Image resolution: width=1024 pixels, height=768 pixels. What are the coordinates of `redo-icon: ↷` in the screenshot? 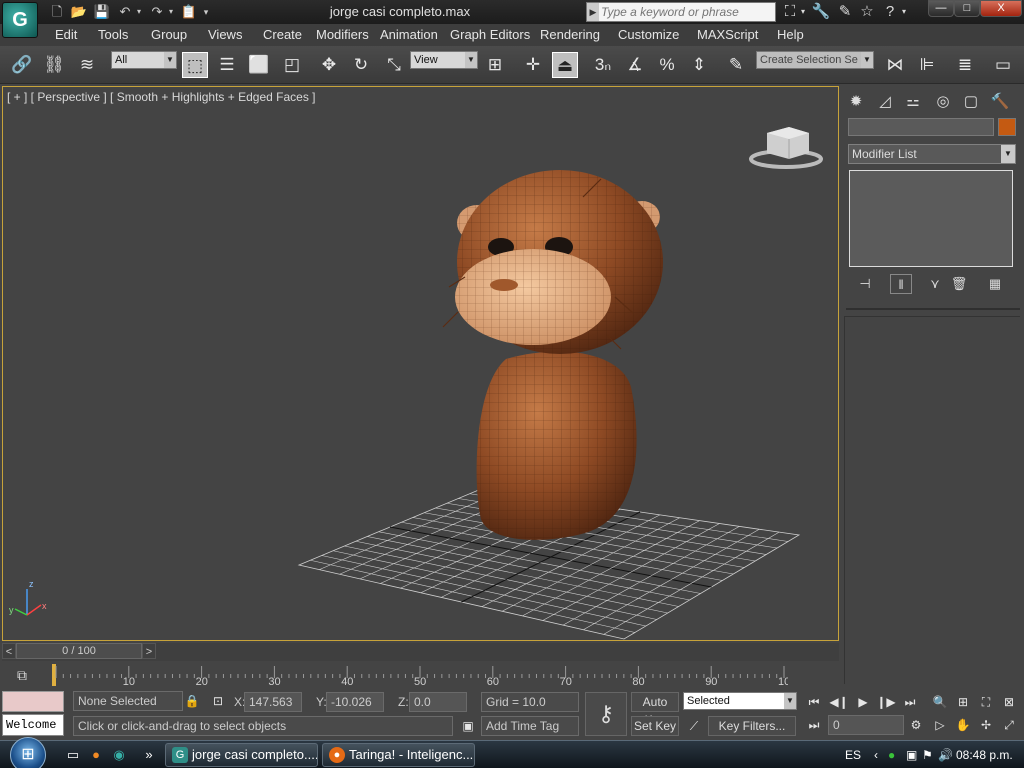 It's located at (157, 12).